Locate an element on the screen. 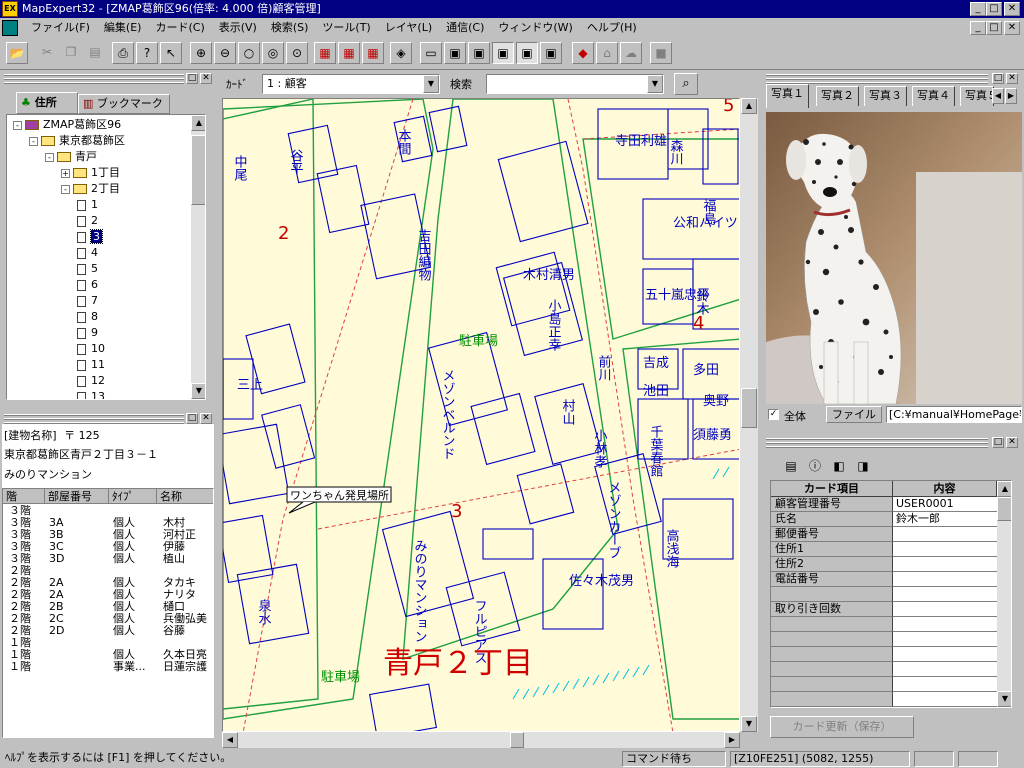 The height and width of the screenshot is (768, 1024). scroll-left-button: ◀ is located at coordinates (230, 740).